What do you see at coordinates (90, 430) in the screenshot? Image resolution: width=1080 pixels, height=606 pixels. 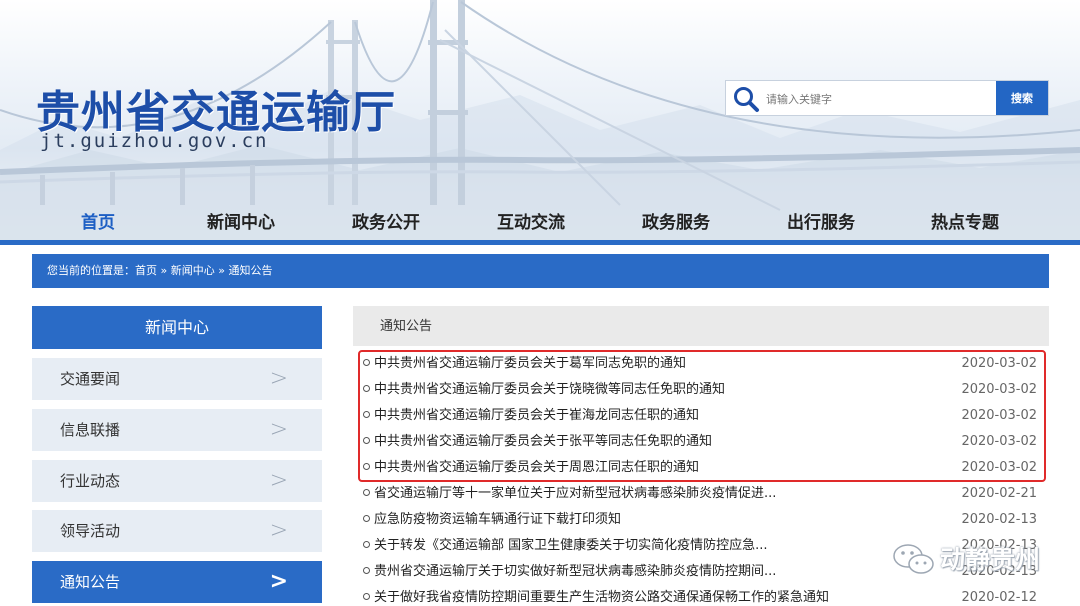 I see `sidebar-item-label: 信息联播` at bounding box center [90, 430].